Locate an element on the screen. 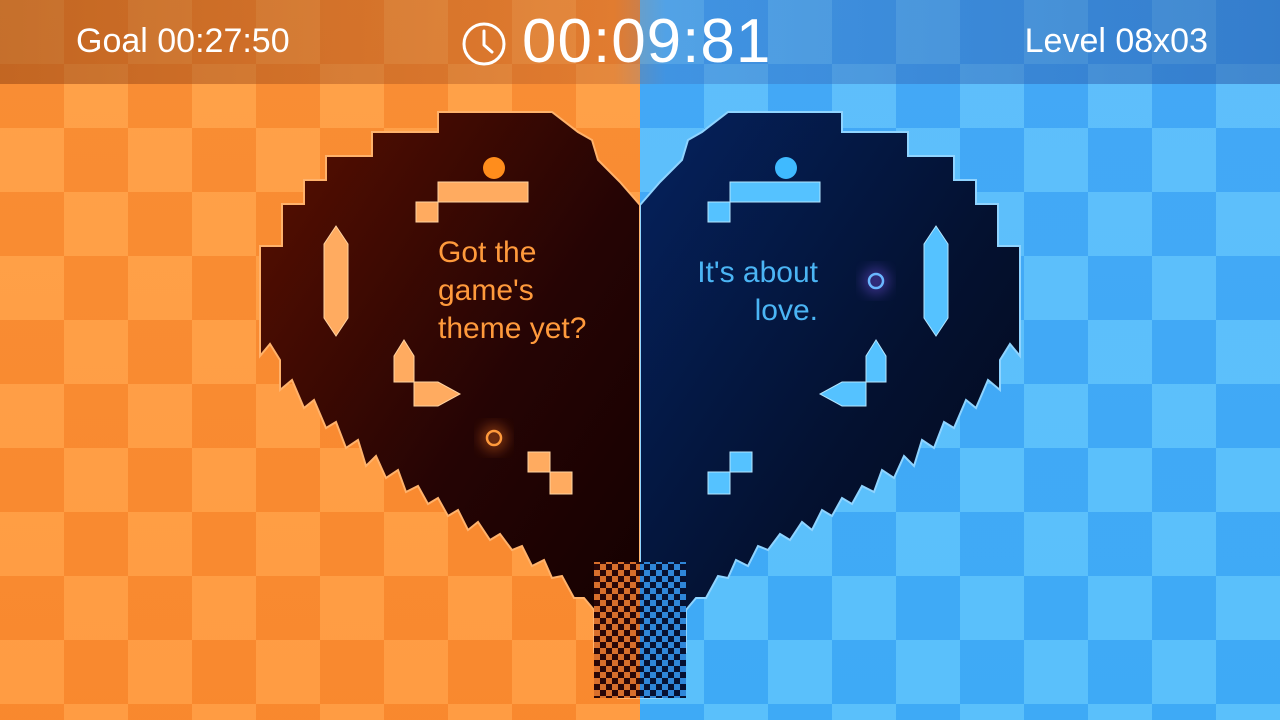 This screenshot has height=720, width=1280. left-dialogue: Got the game's theme yet? is located at coordinates (548, 291).